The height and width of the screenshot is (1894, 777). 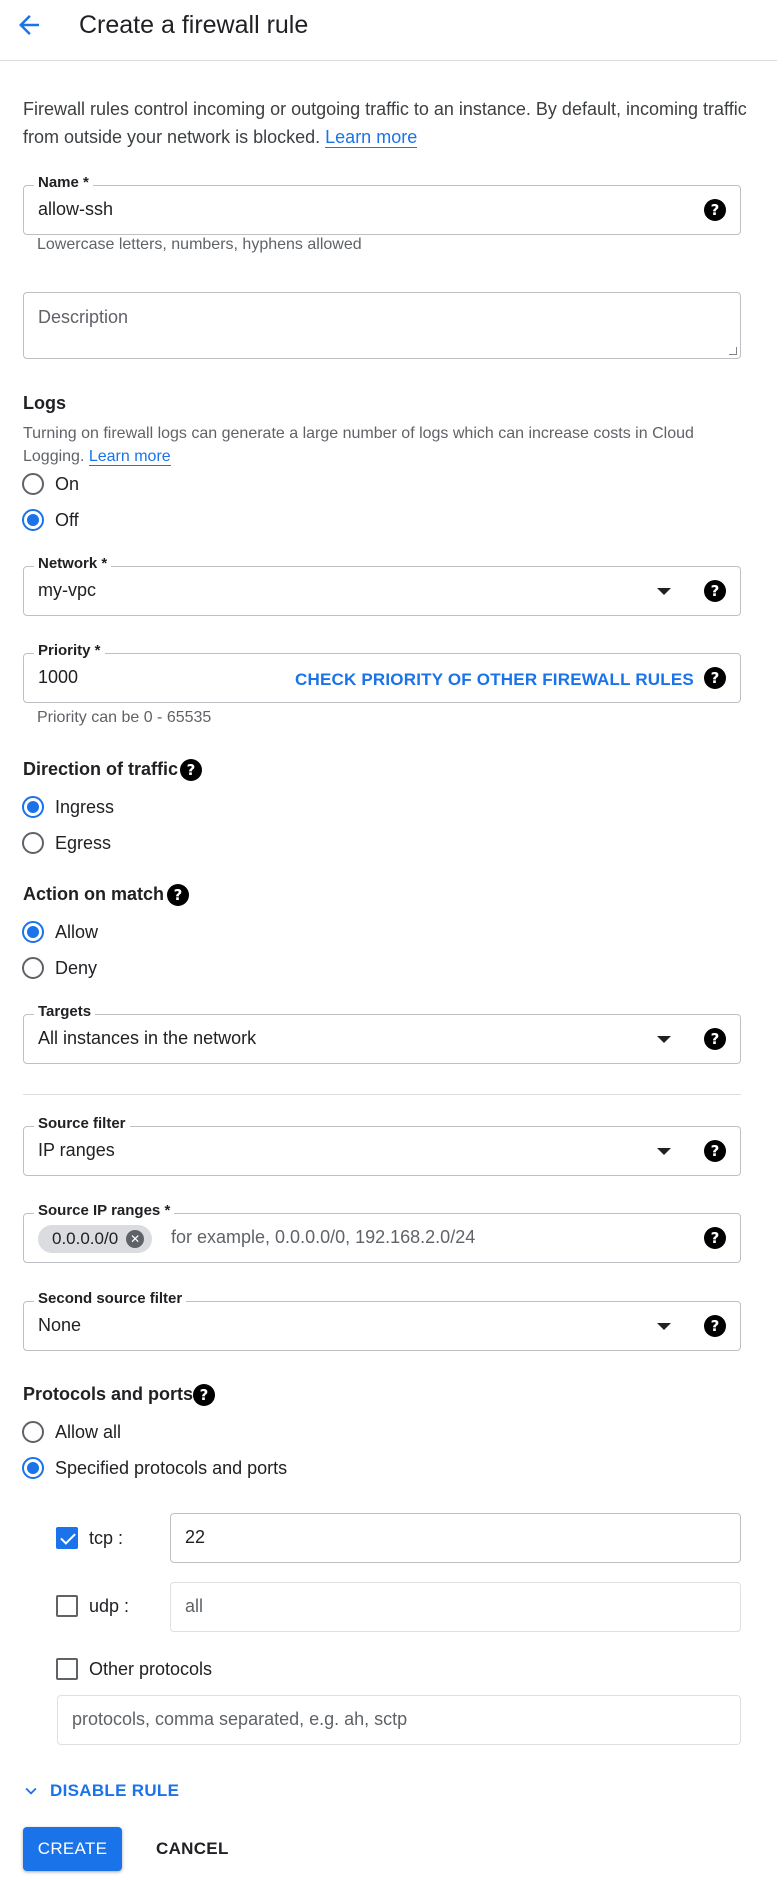 What do you see at coordinates (455, 1607) in the screenshot?
I see `udp-ports-input: all` at bounding box center [455, 1607].